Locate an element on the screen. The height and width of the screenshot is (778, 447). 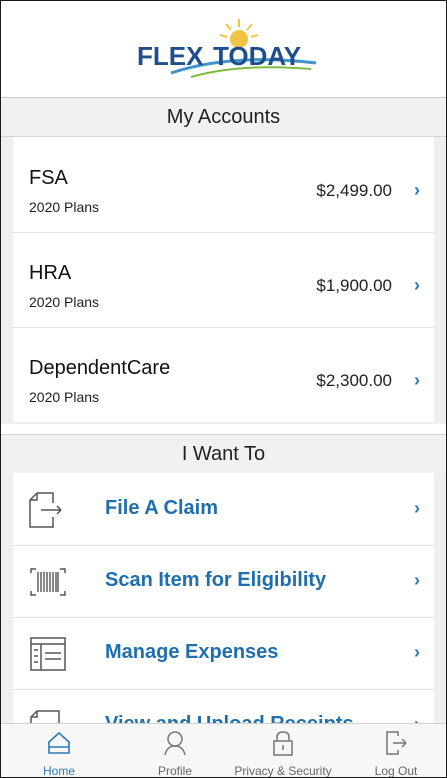
manage-expenses-row: Manage Expenses › is located at coordinates (223, 653).